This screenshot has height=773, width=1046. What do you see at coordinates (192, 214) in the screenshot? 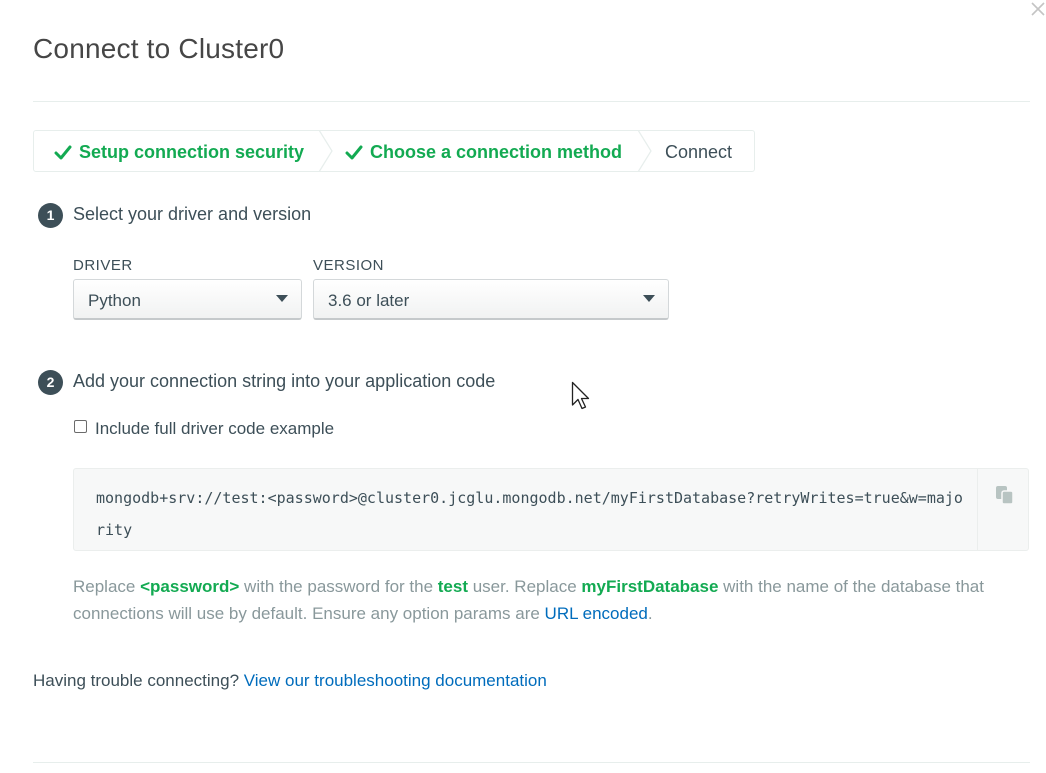
I see `section-title-driver: Select your driver and version` at bounding box center [192, 214].